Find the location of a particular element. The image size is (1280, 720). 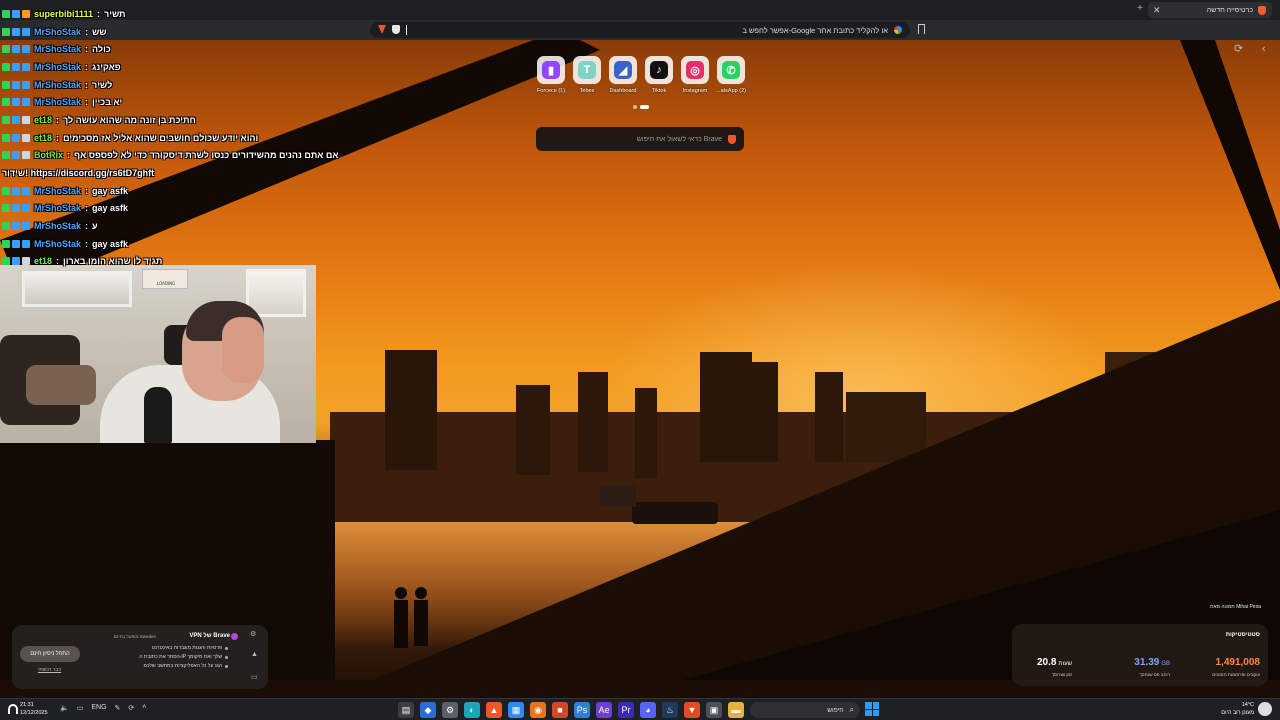

steam-icon: ♨ is located at coordinates (670, 710).